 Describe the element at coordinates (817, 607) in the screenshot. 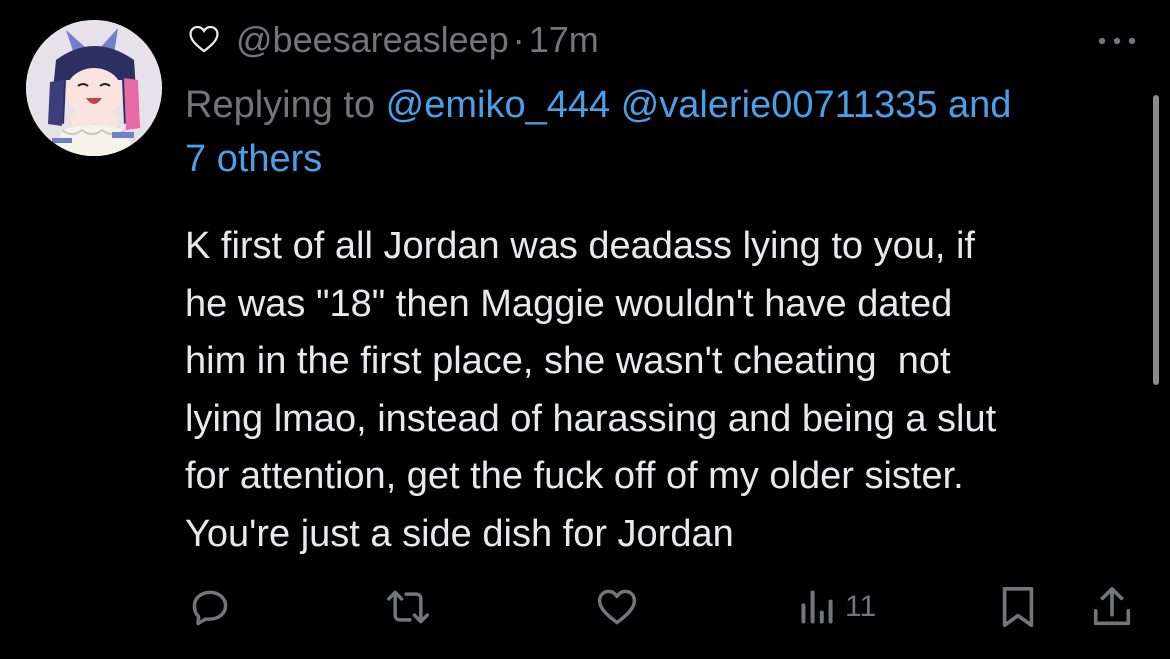

I see `views-icon` at that location.